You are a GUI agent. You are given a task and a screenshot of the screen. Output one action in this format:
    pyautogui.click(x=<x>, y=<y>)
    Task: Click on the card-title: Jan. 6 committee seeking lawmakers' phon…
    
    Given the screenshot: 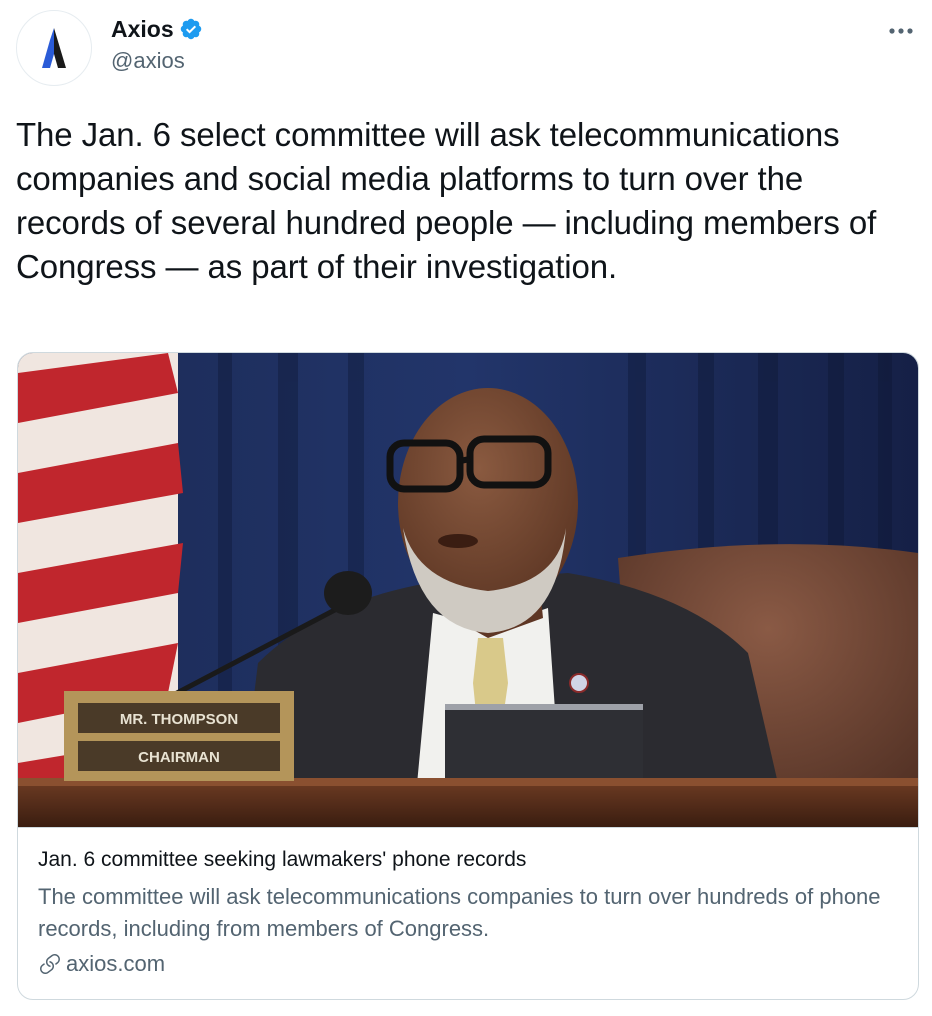 What is the action you would take?
    pyautogui.click(x=282, y=860)
    